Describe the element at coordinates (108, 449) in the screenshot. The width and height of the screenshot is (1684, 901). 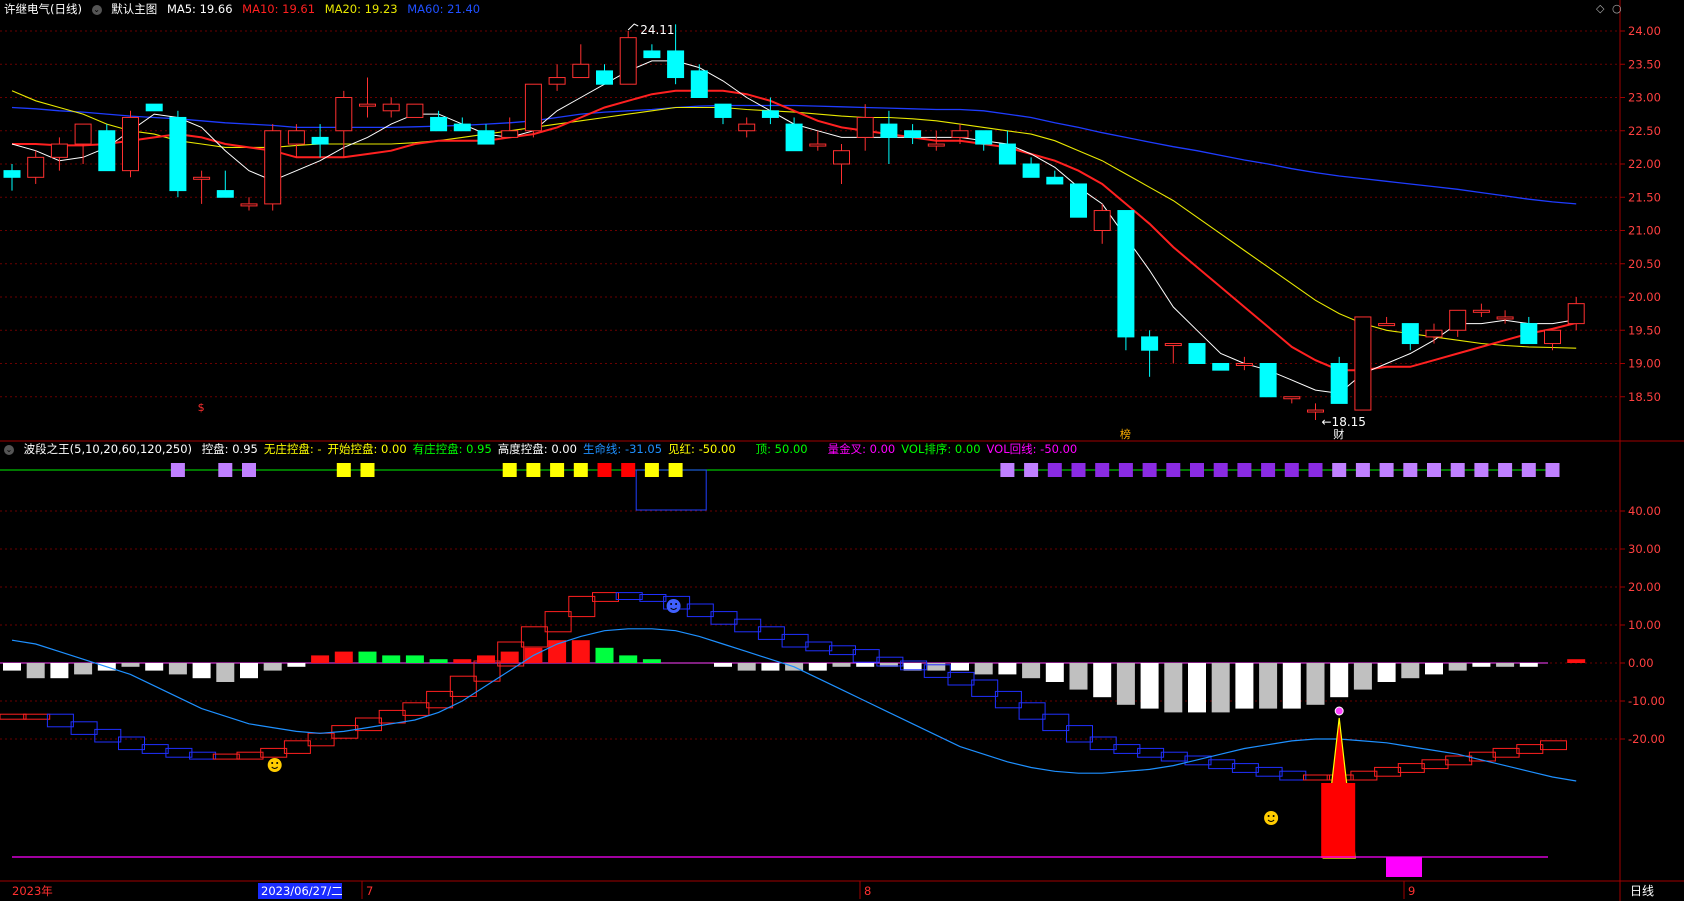
I see `indicator-name: 波段之王(5,10,20,60,120,250)` at that location.